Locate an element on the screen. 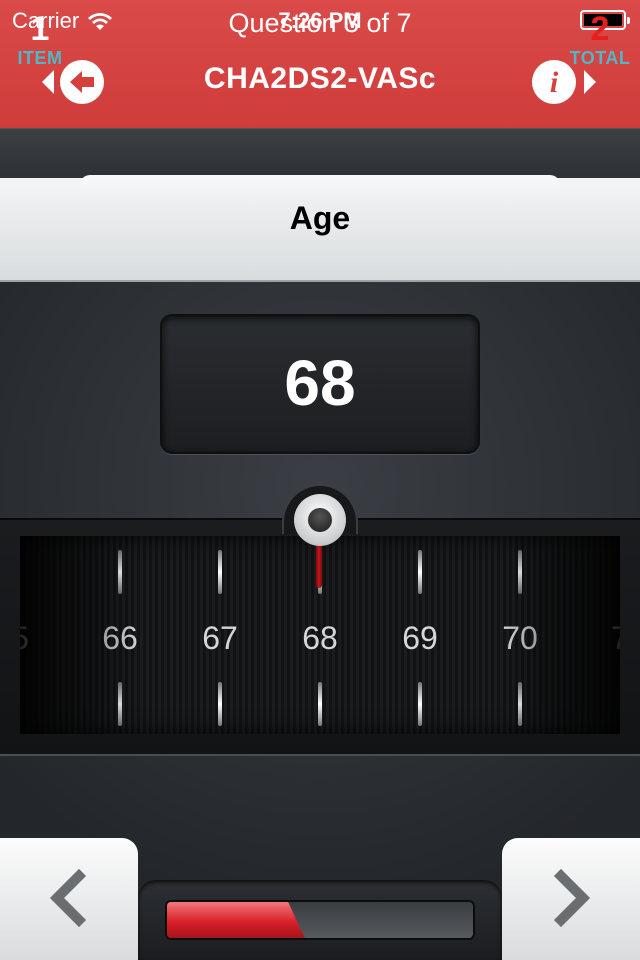  dial-tick-label: 68 is located at coordinates (320, 638).